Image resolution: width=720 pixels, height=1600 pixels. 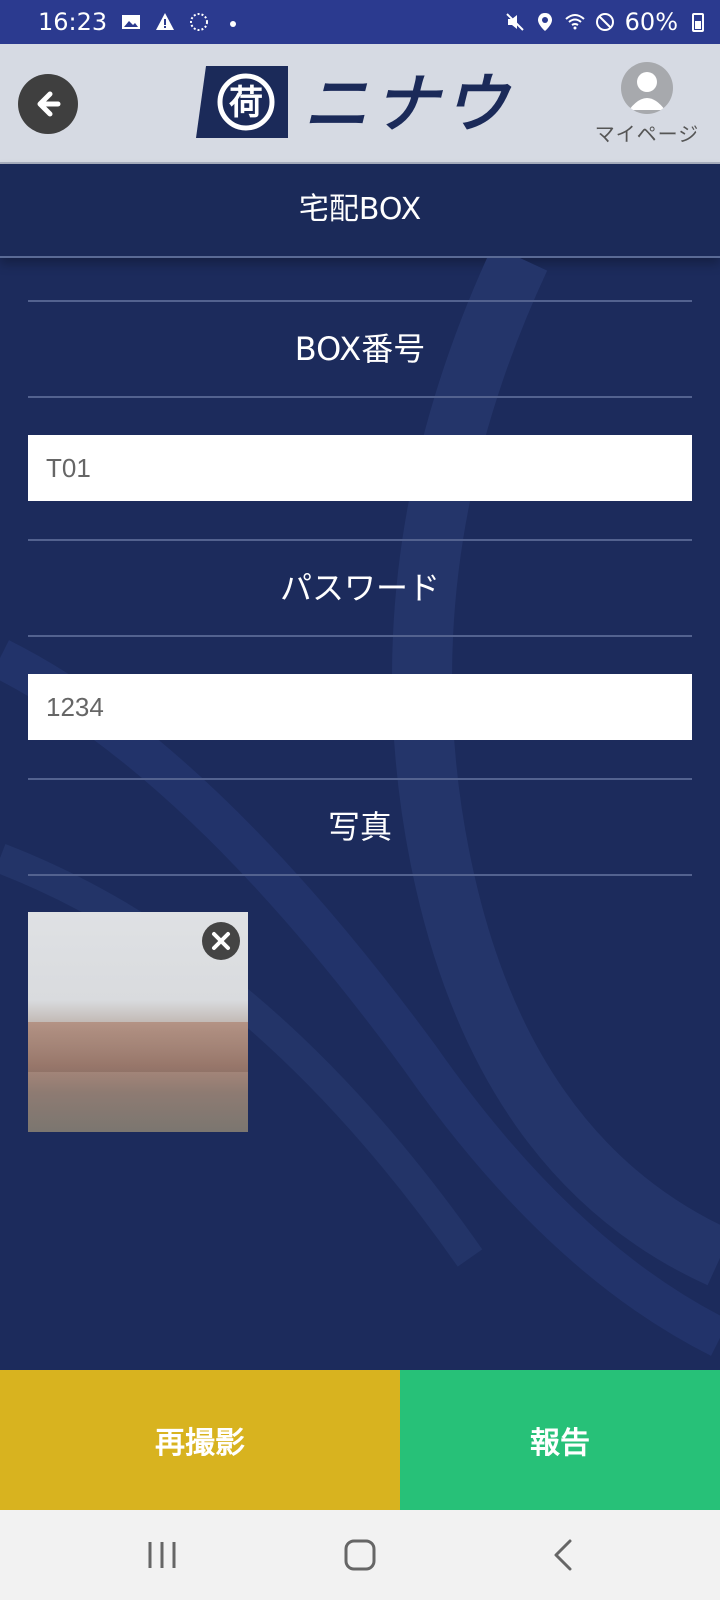 I want to click on back-button, so click(x=48, y=104).